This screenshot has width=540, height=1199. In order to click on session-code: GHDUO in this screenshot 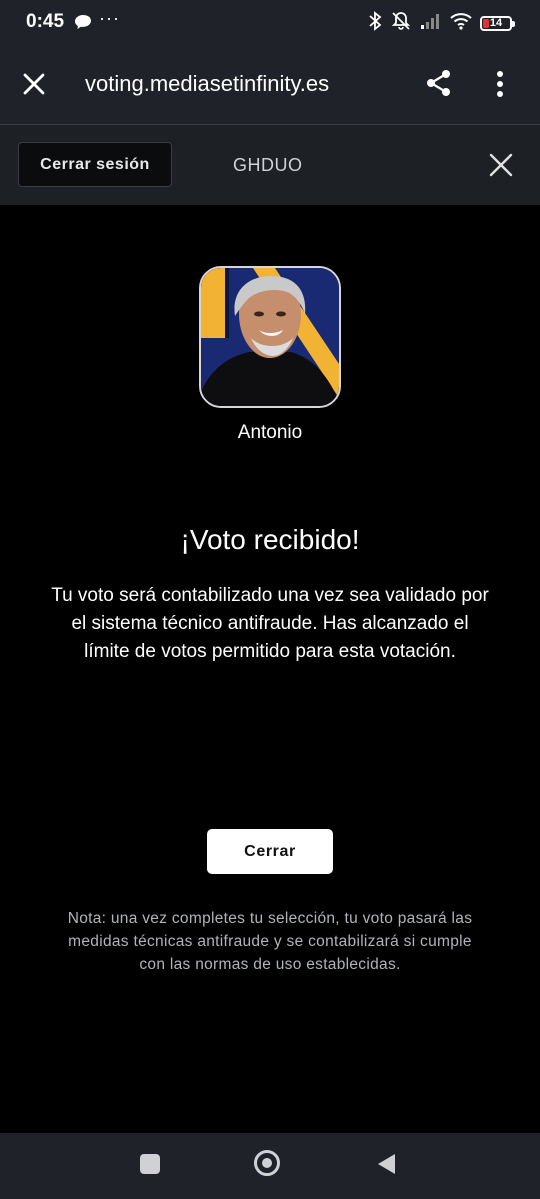, I will do `click(268, 165)`.